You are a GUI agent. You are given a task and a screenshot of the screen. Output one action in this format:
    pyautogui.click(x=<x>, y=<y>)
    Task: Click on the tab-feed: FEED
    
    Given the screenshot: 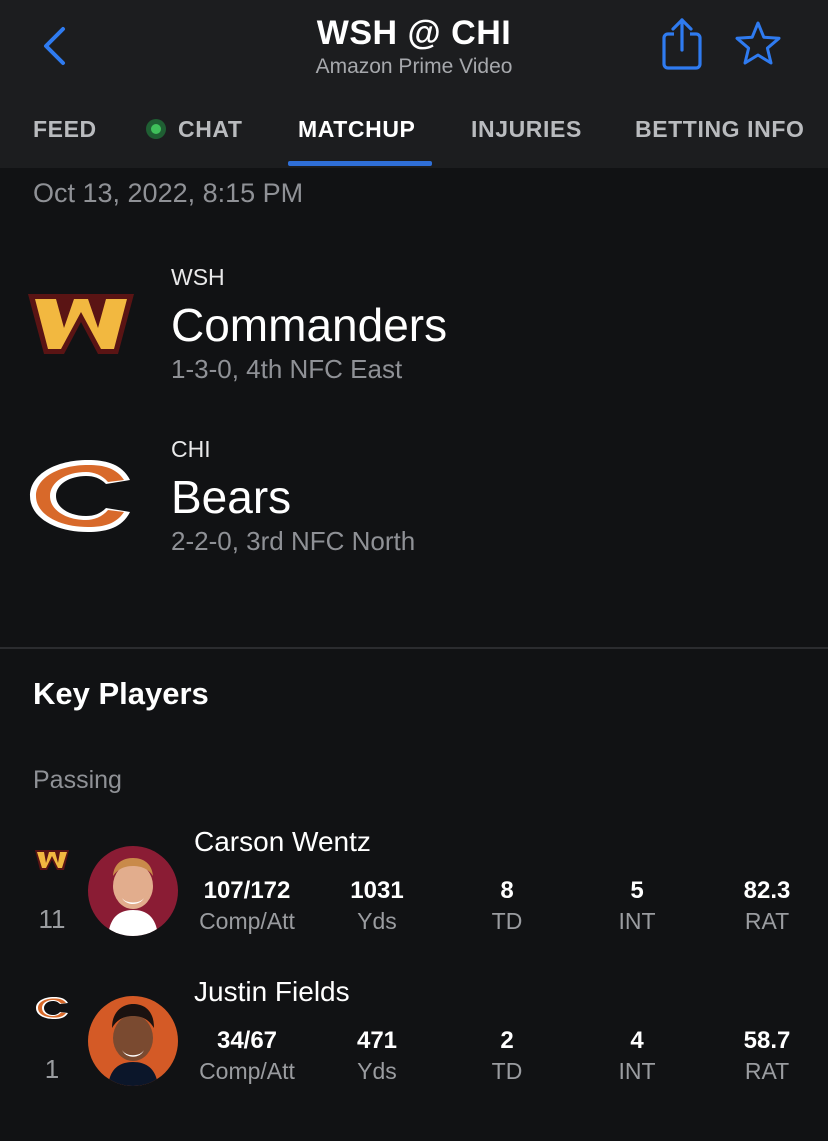 What is the action you would take?
    pyautogui.click(x=65, y=139)
    